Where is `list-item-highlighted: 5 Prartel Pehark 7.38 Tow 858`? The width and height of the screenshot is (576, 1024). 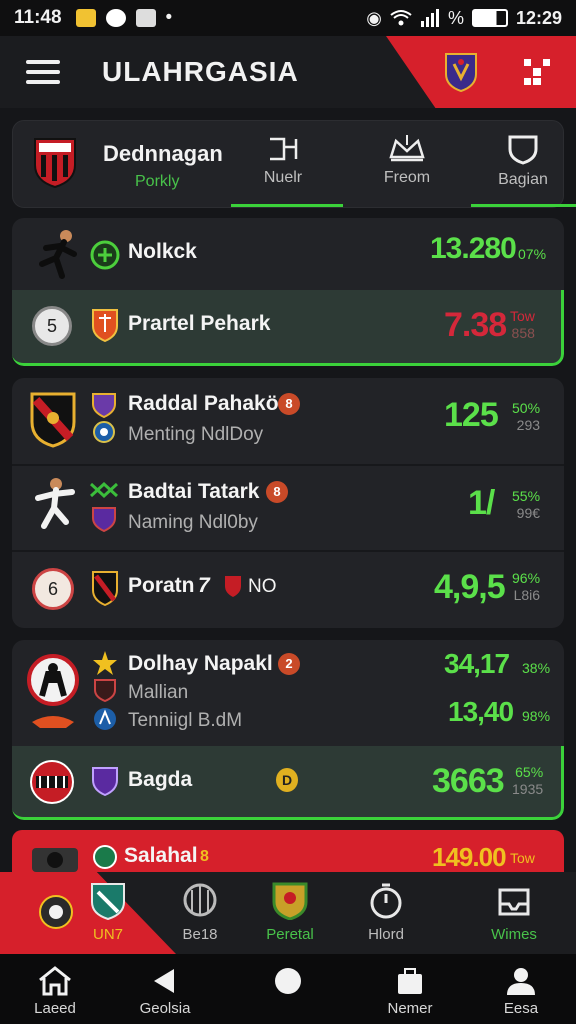 list-item-highlighted: 5 Prartel Pehark 7.38 Tow 858 is located at coordinates (288, 328).